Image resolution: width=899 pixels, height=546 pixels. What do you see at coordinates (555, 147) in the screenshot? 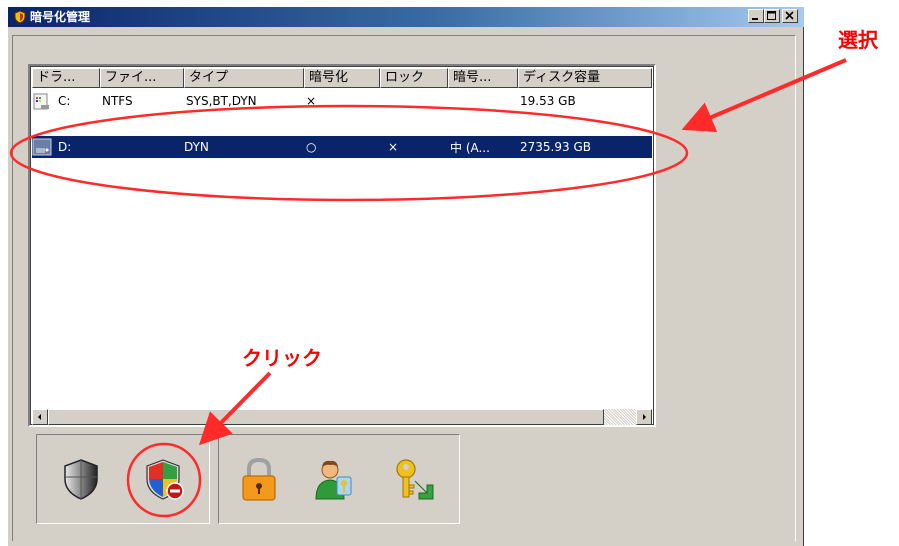
I see `disk-capacity: 2735.93 GB` at bounding box center [555, 147].